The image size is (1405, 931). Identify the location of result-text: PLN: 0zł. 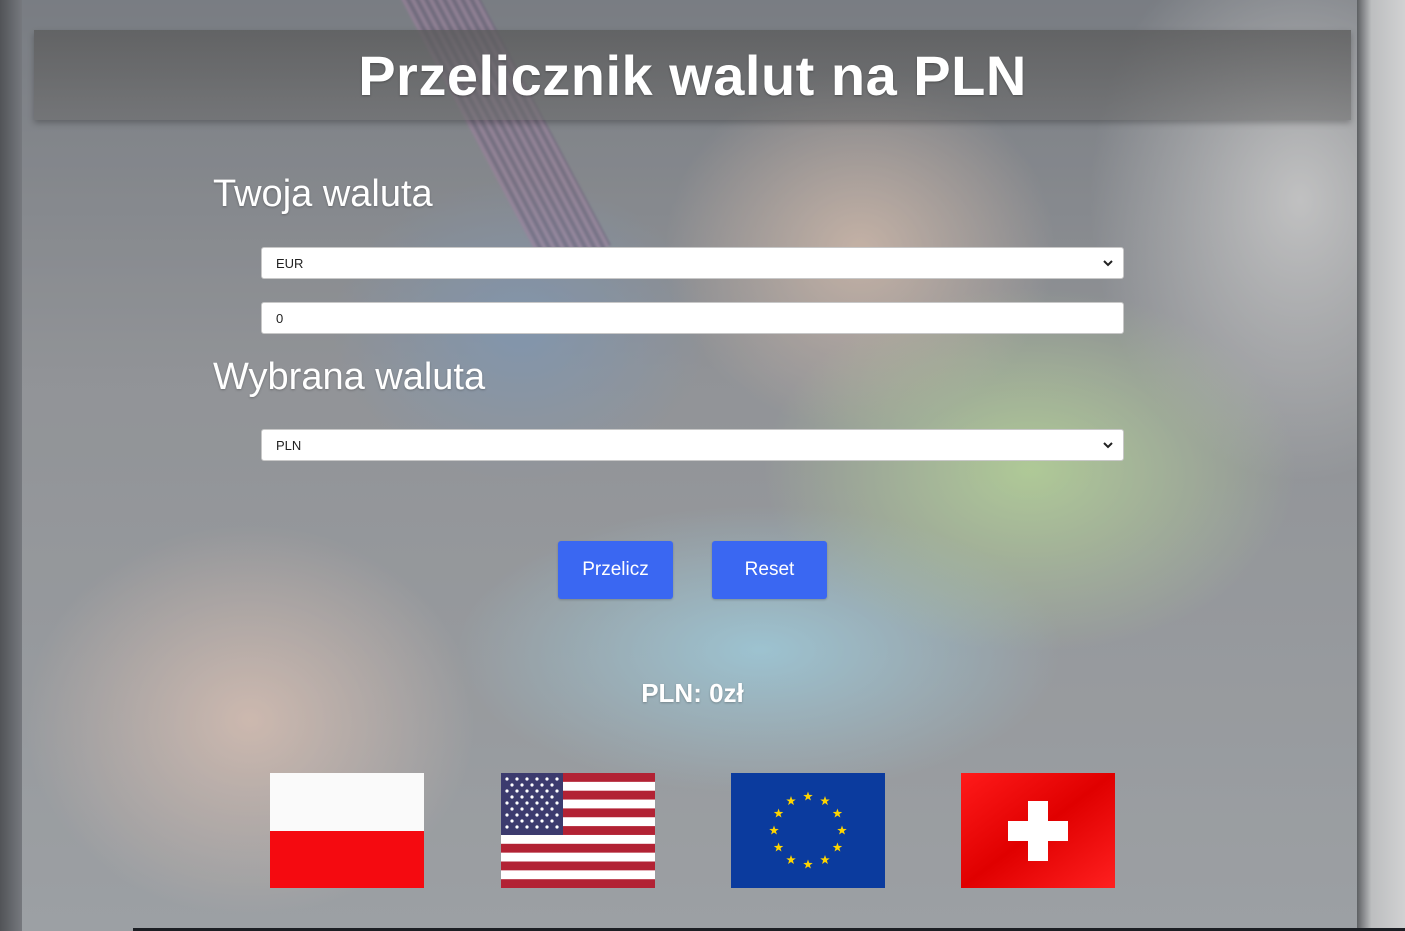
(692, 693).